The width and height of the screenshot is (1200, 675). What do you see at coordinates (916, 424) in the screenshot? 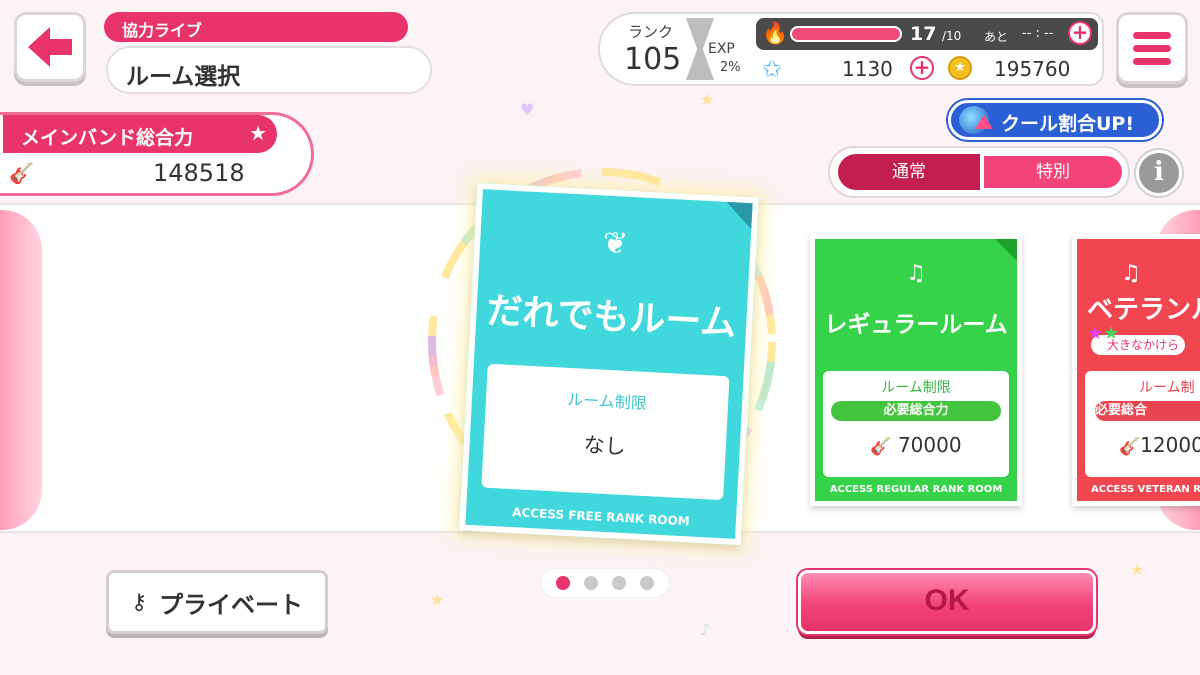
I see `room-restriction-box: ルーム制限 必要総合力 🎸 70000` at bounding box center [916, 424].